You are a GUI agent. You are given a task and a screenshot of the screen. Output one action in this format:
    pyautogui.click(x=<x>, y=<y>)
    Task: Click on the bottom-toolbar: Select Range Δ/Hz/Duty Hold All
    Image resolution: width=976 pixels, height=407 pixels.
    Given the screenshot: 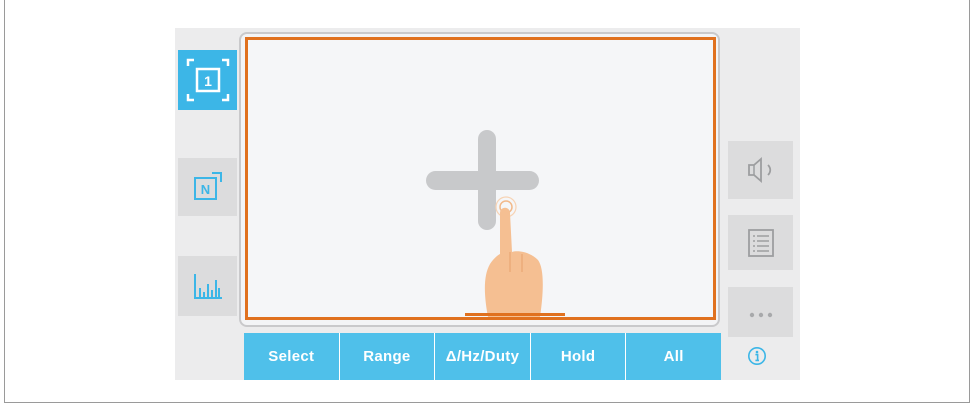 What is the action you would take?
    pyautogui.click(x=482, y=356)
    